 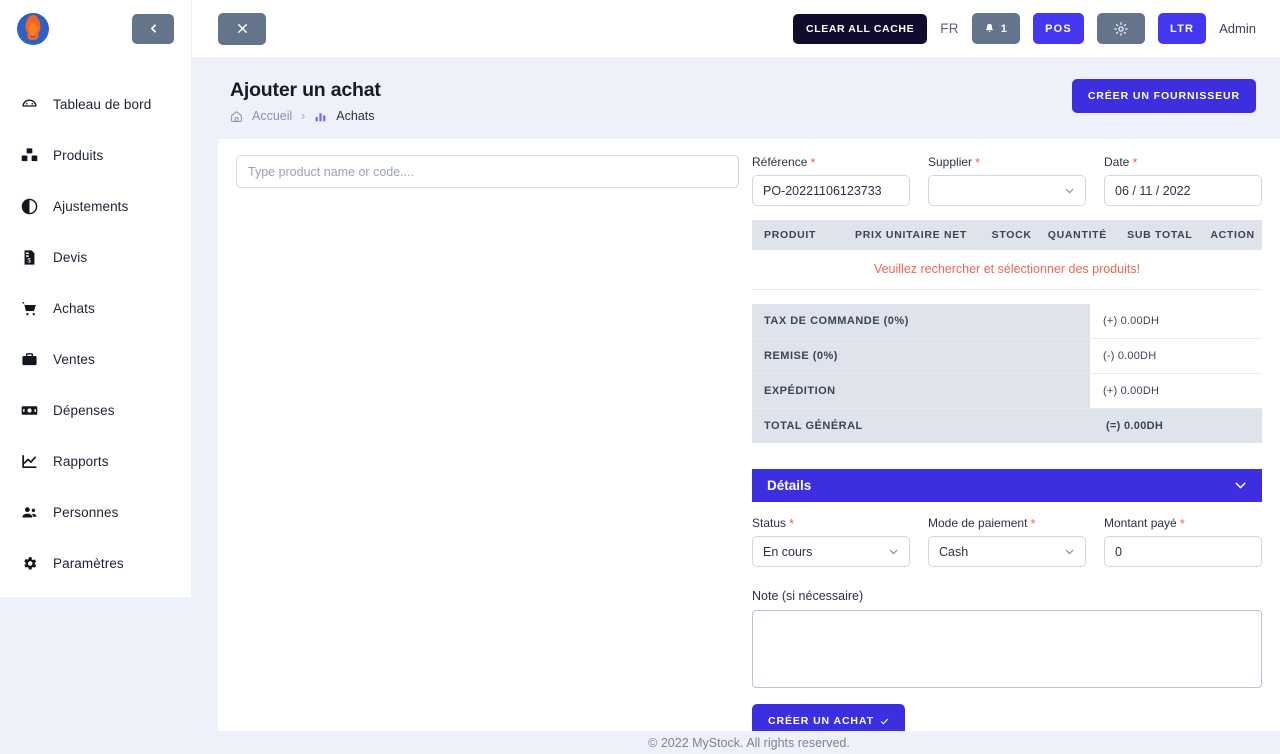 I want to click on sidebar-item-label: Ajustements, so click(x=91, y=206).